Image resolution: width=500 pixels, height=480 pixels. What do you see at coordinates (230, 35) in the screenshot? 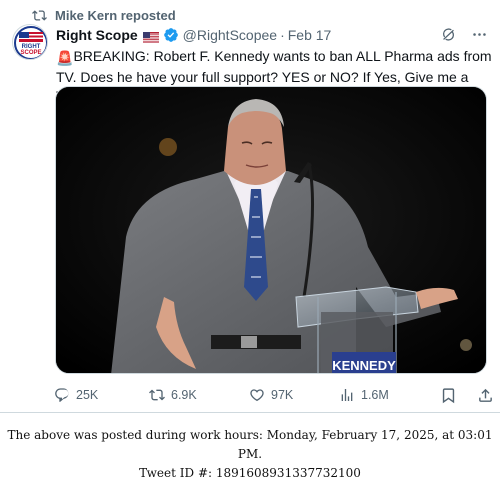
I see `author-handle: @RightScopee` at bounding box center [230, 35].